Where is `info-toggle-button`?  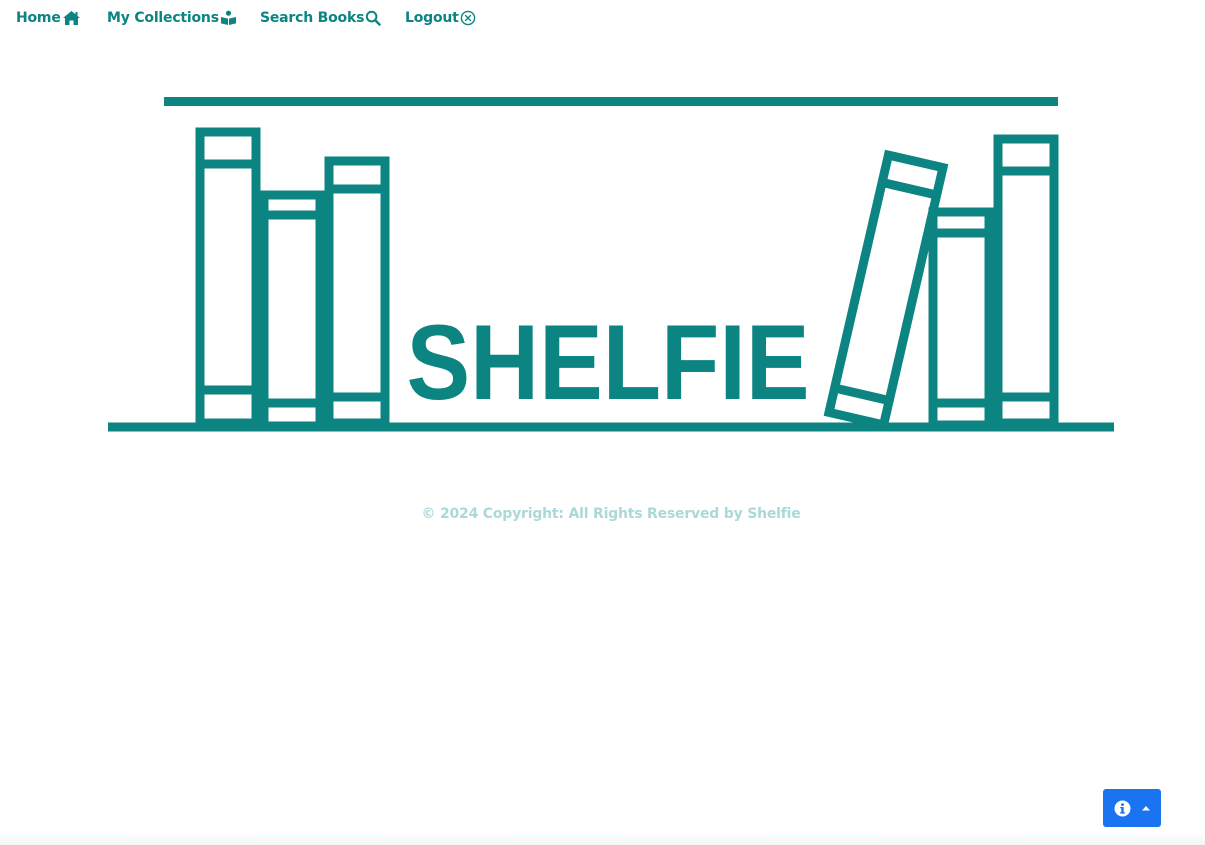
info-toggle-button is located at coordinates (1132, 808).